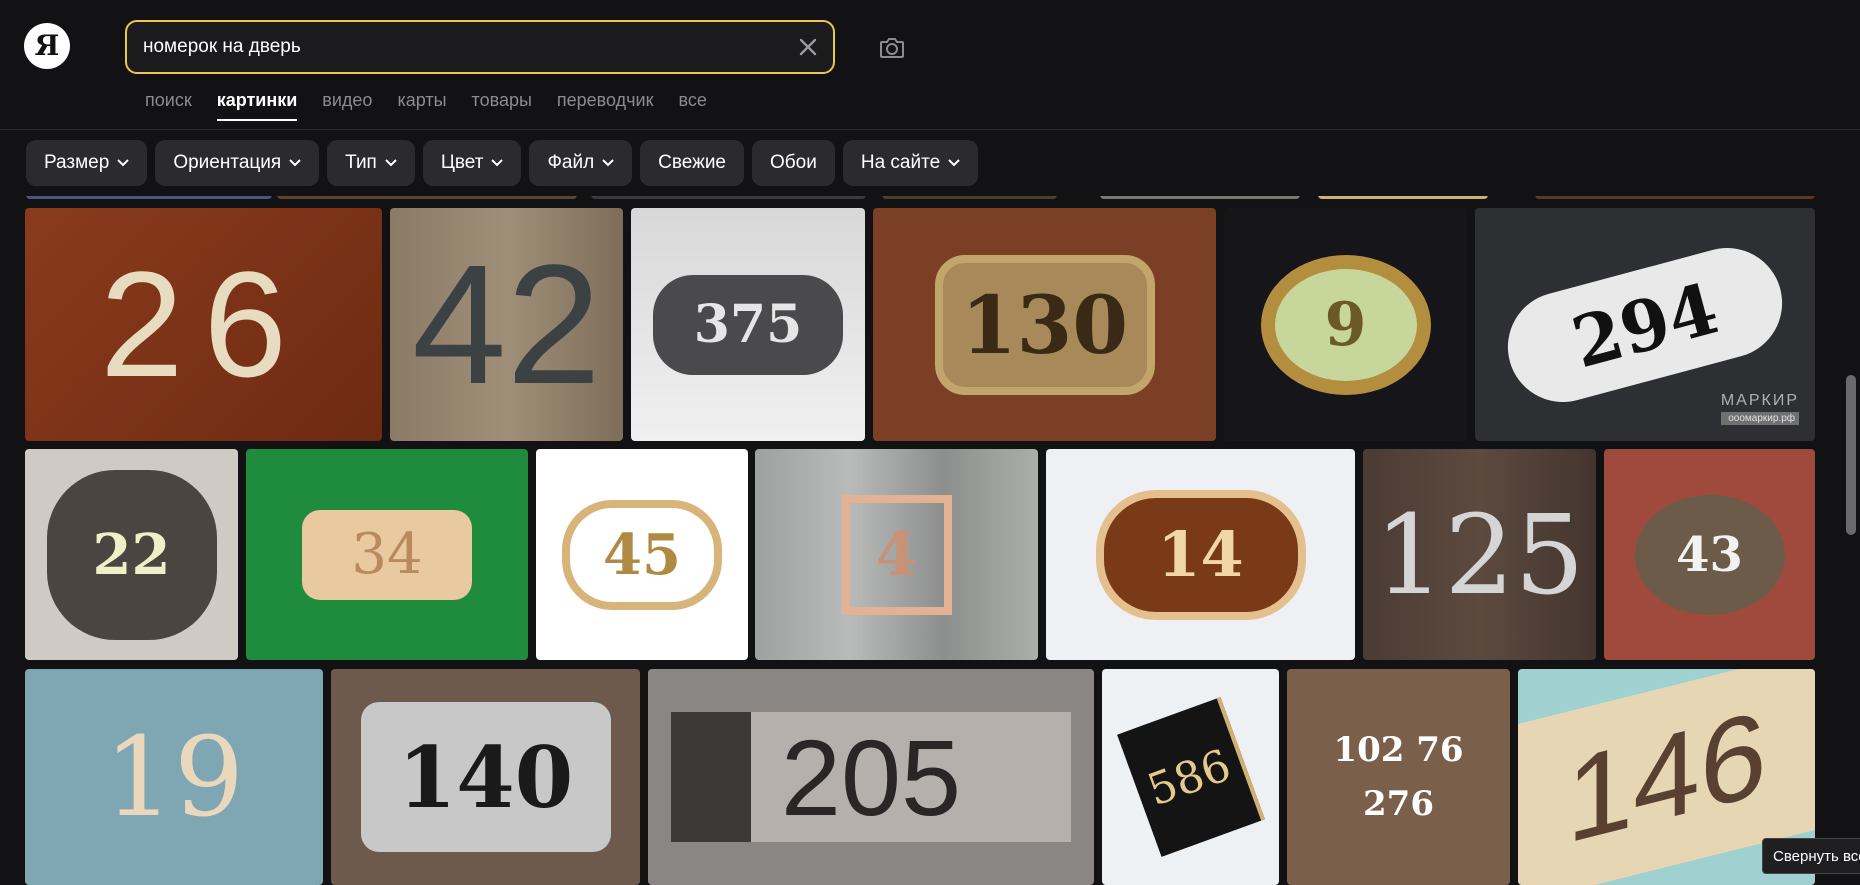  I want to click on filter-orientation: Ориентация, so click(237, 163).